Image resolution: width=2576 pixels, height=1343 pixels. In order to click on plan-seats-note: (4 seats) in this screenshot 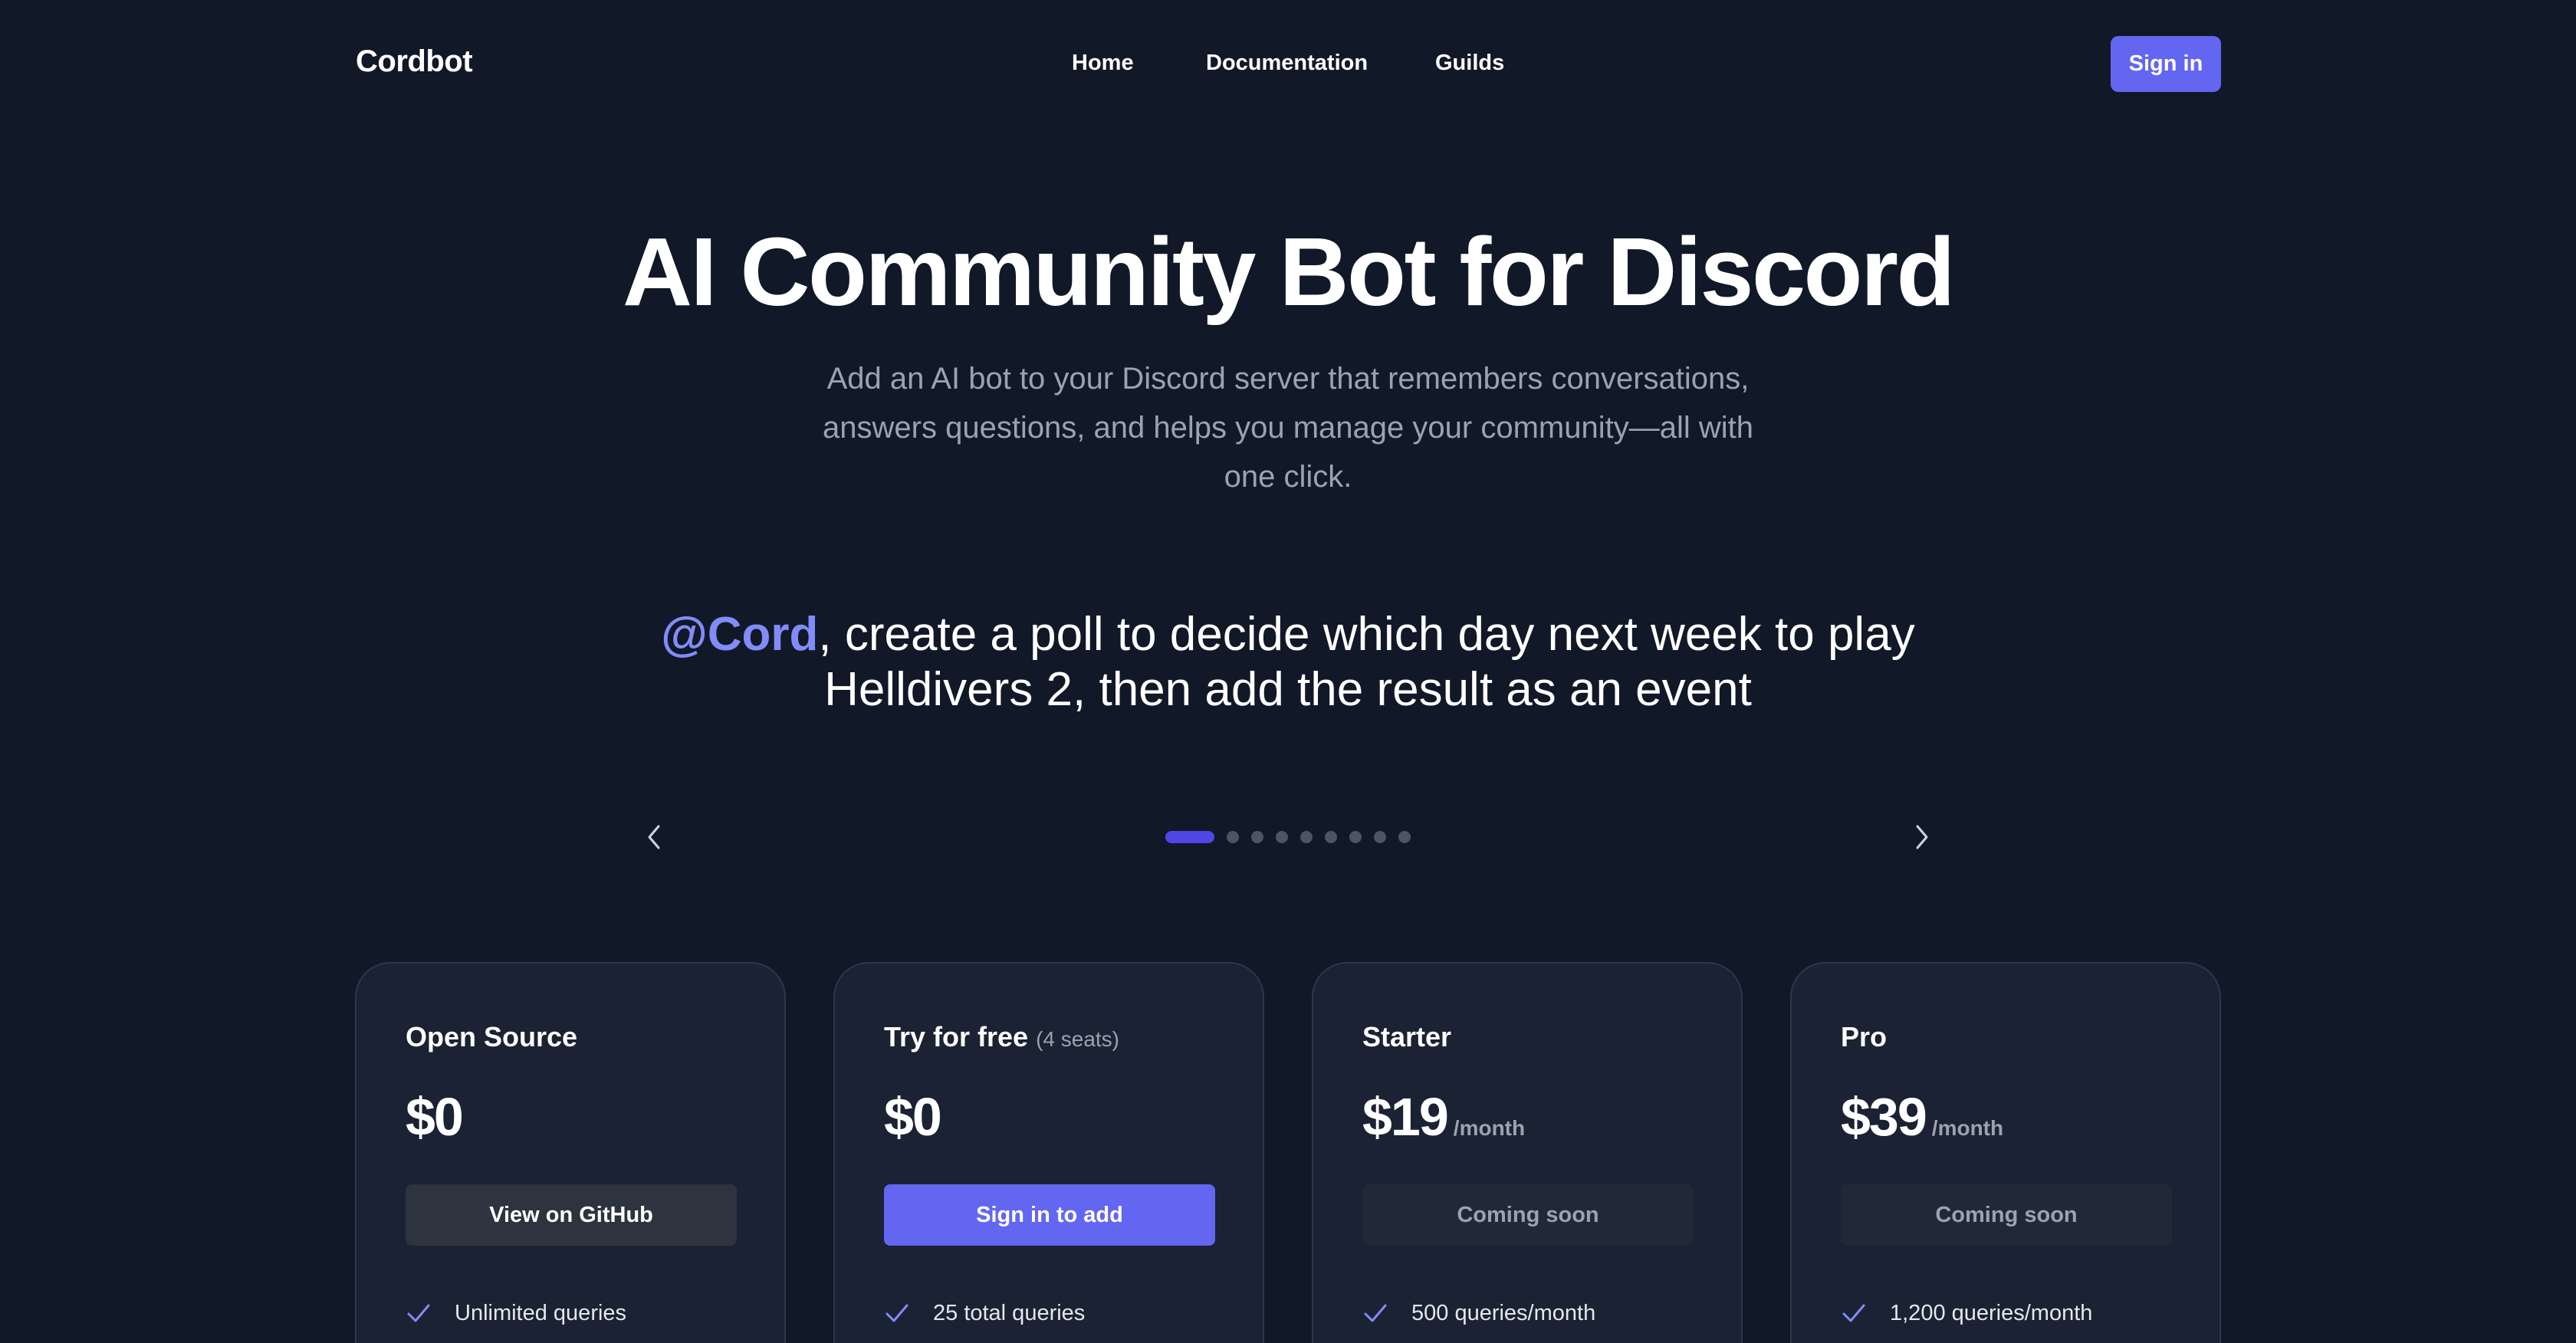, I will do `click(1078, 1039)`.